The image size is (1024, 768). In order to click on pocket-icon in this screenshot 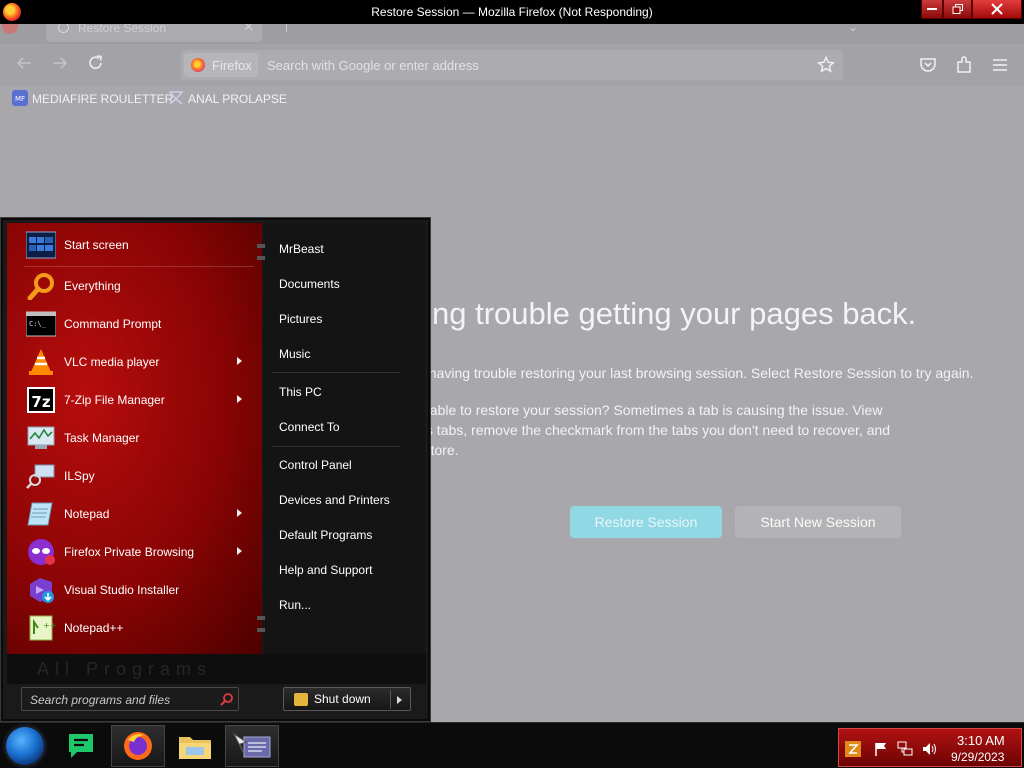, I will do `click(928, 65)`.